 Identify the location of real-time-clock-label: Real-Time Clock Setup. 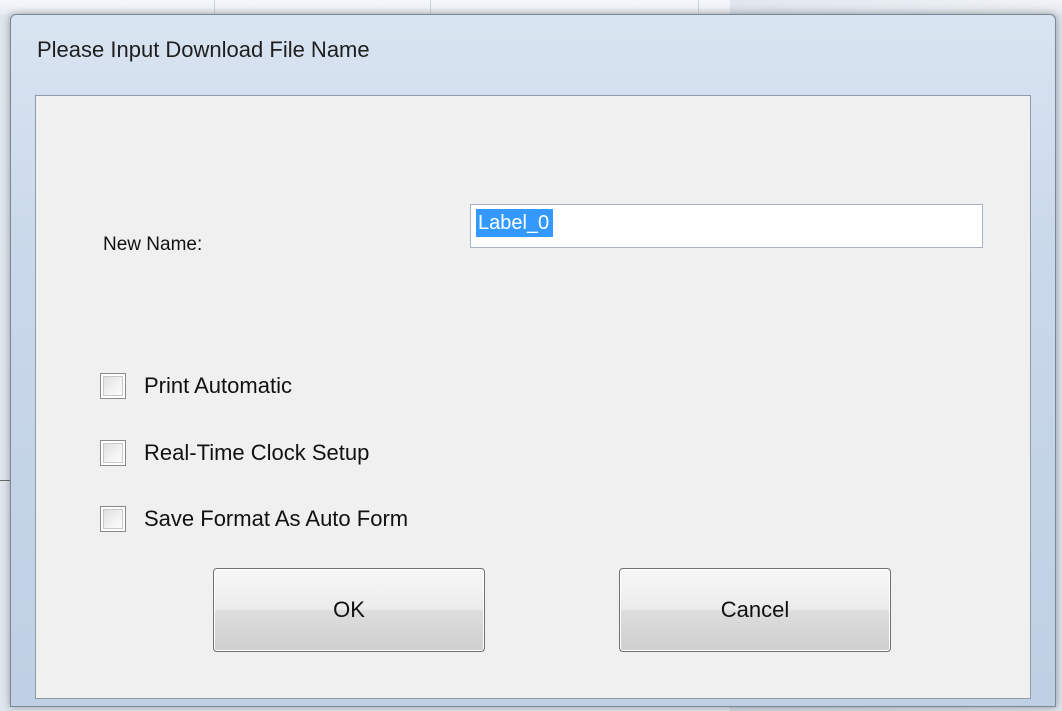
(256, 453).